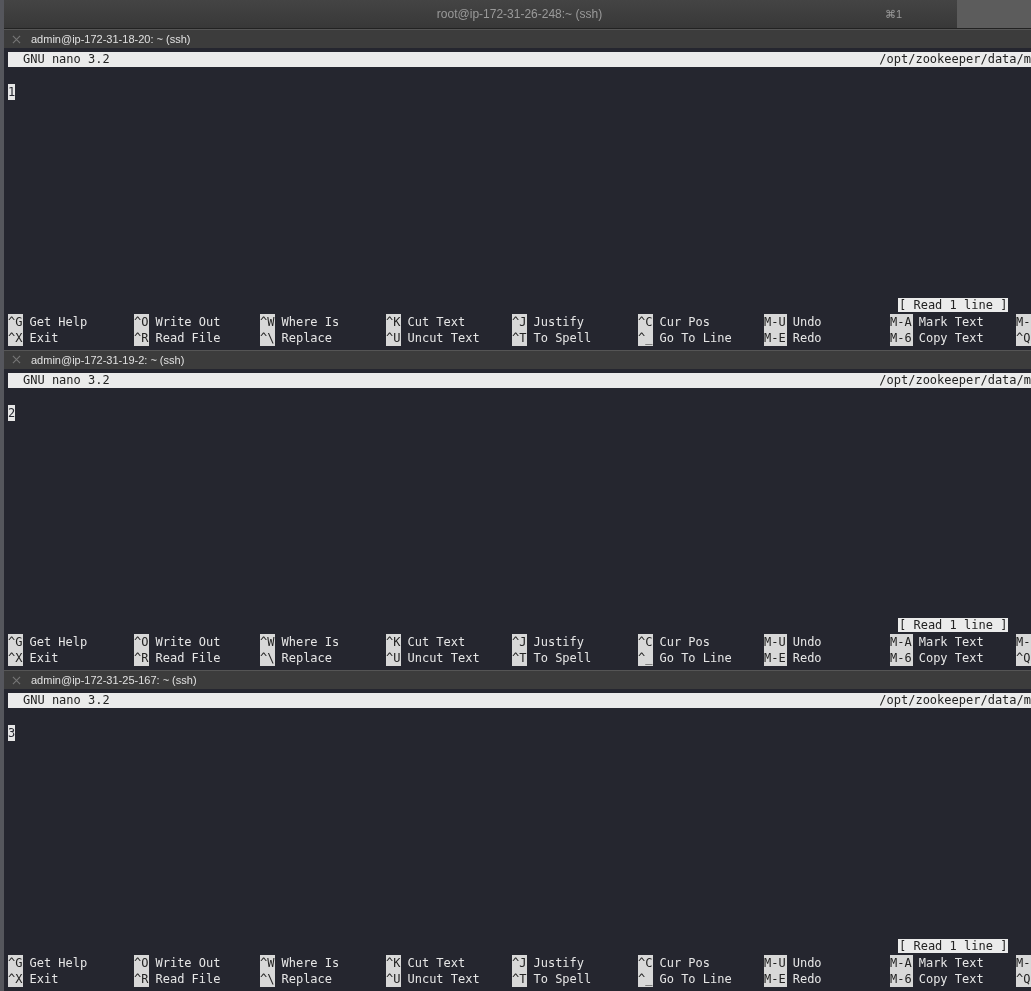 The height and width of the screenshot is (991, 1031). What do you see at coordinates (108, 359) in the screenshot?
I see `pane-title: admin@ip-172-31-19-2: ~ (ssh)` at bounding box center [108, 359].